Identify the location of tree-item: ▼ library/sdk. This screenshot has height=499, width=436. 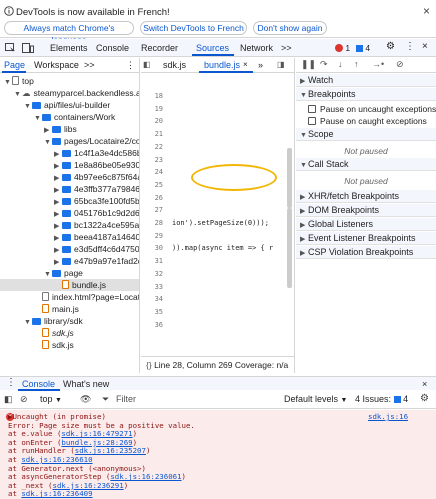
(69, 321).